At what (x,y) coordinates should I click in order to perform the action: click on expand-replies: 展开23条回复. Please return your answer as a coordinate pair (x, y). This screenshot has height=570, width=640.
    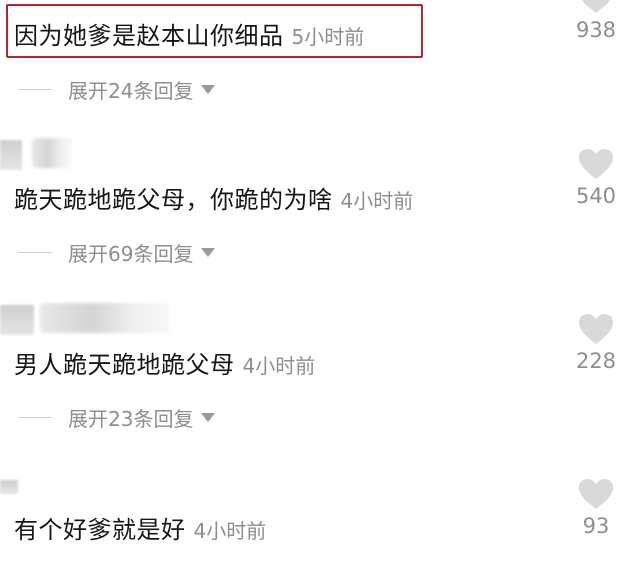
    Looking at the image, I should click on (117, 417).